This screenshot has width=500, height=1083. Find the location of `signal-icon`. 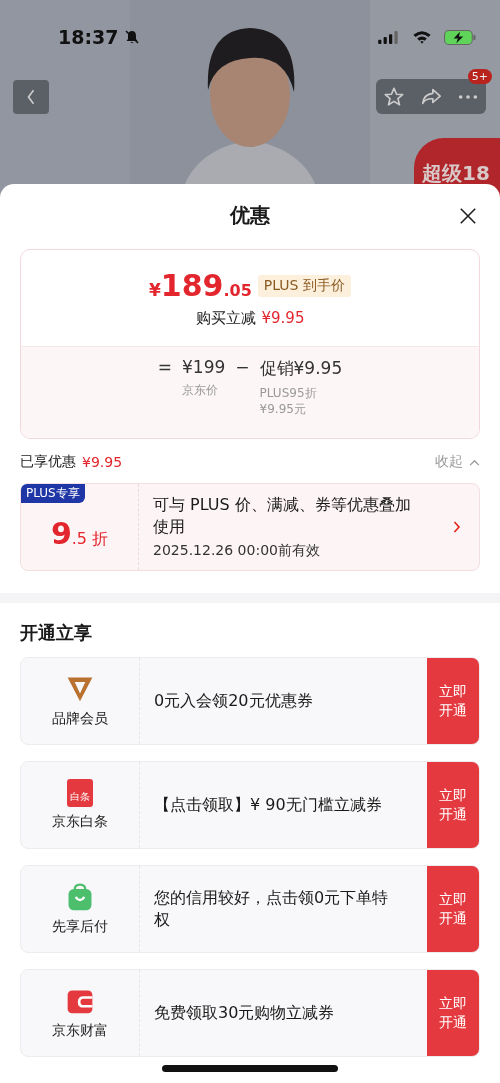

signal-icon is located at coordinates (389, 37).